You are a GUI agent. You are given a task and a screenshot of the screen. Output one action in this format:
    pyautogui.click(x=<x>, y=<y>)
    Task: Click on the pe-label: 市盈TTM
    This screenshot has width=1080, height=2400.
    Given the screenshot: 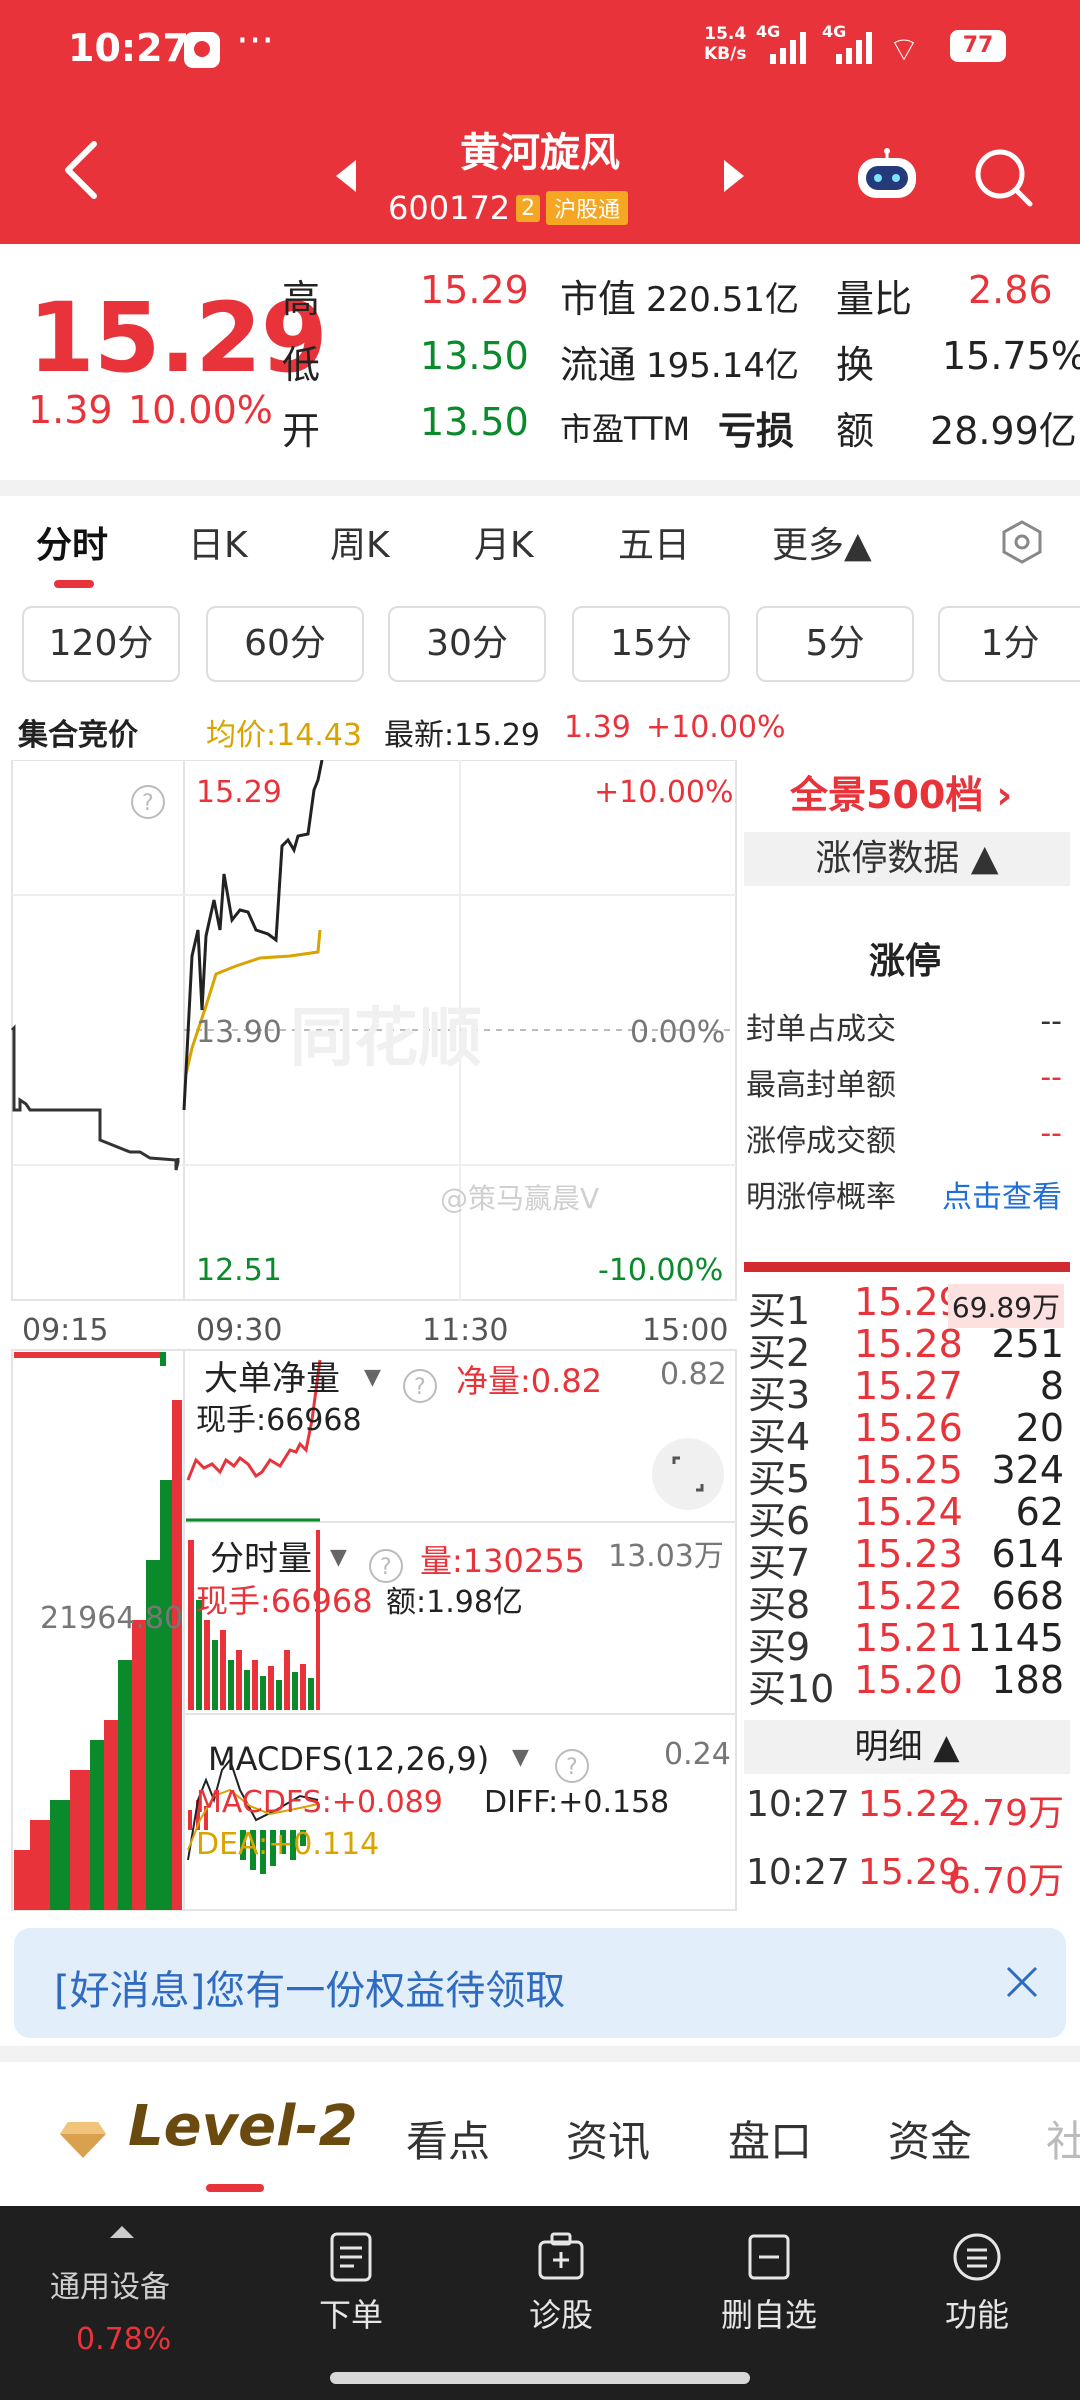 What is the action you would take?
    pyautogui.click(x=625, y=429)
    